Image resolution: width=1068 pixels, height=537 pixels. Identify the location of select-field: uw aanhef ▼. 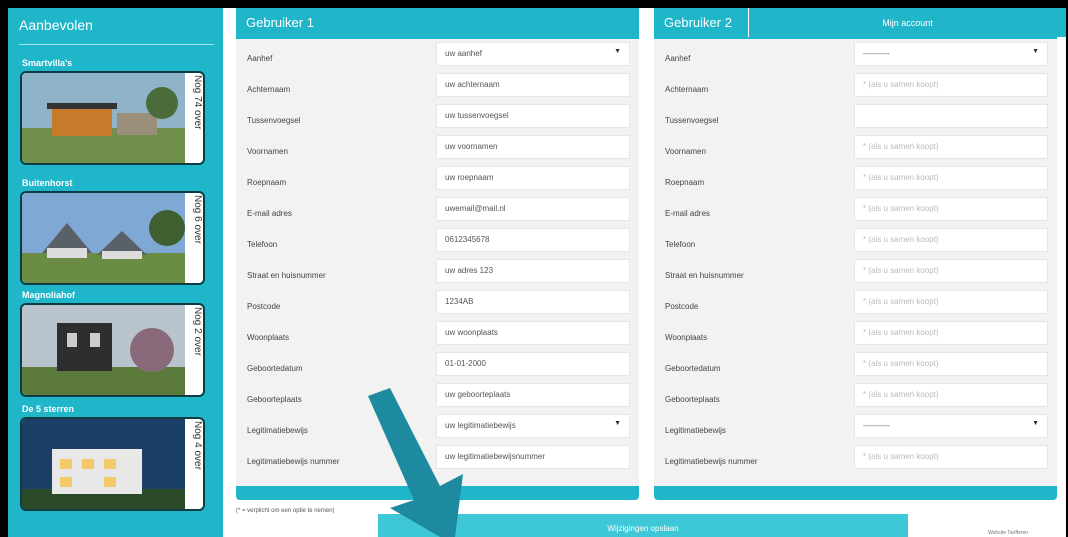
(533, 54).